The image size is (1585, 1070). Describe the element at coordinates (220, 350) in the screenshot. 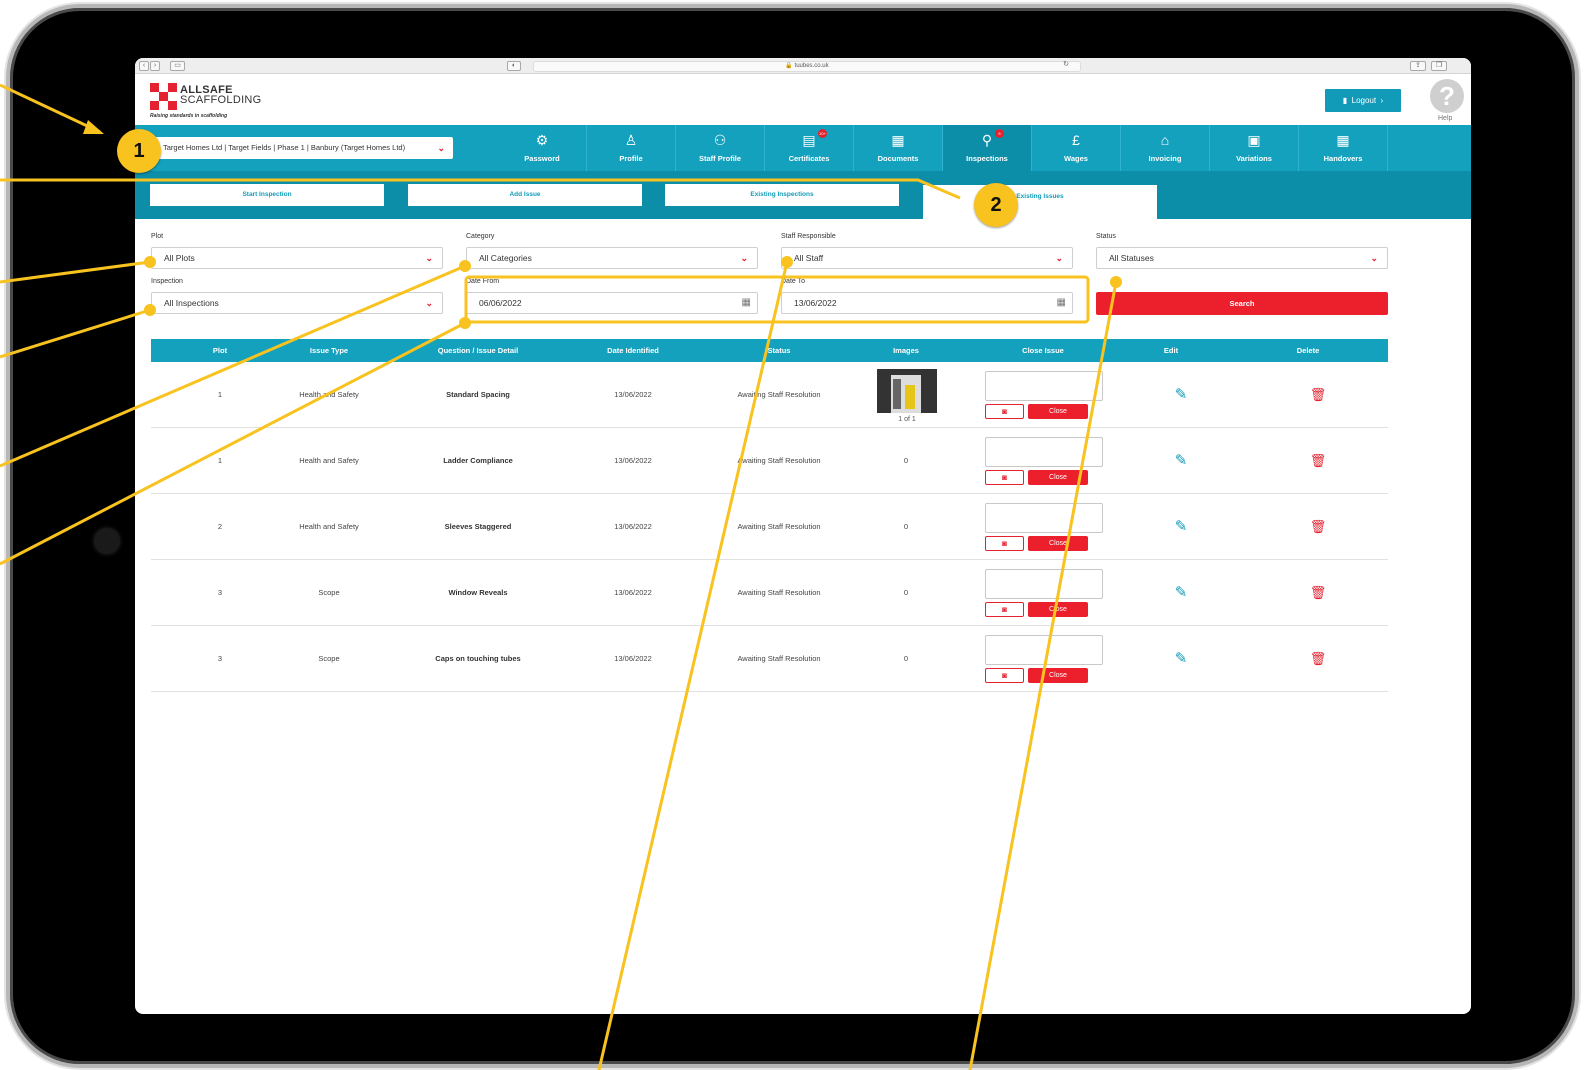

I see `column-header: Plot` at that location.